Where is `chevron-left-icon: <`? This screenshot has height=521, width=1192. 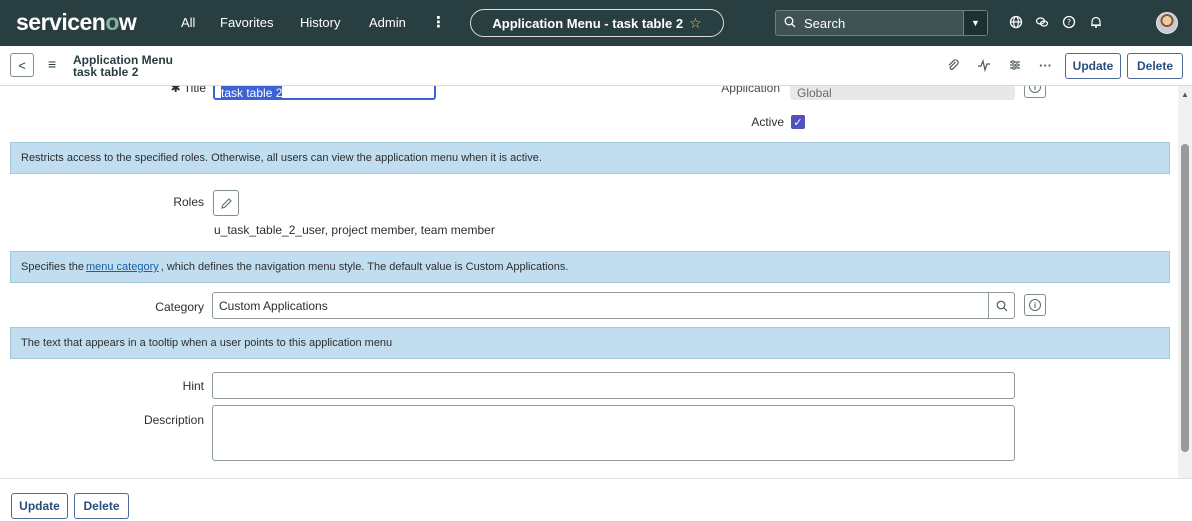
chevron-left-icon: < is located at coordinates (22, 65).